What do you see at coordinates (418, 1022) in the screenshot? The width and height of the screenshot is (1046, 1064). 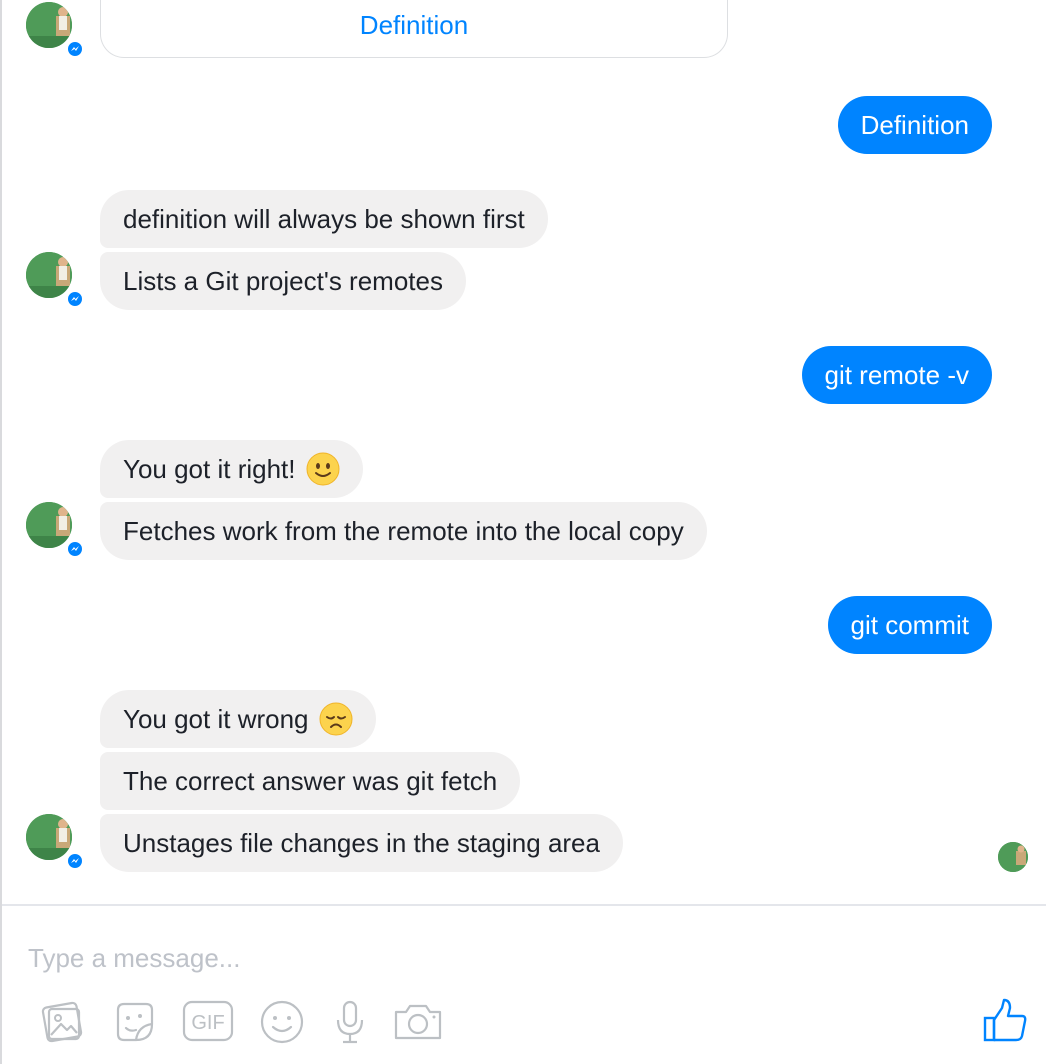 I see `camera-icon` at bounding box center [418, 1022].